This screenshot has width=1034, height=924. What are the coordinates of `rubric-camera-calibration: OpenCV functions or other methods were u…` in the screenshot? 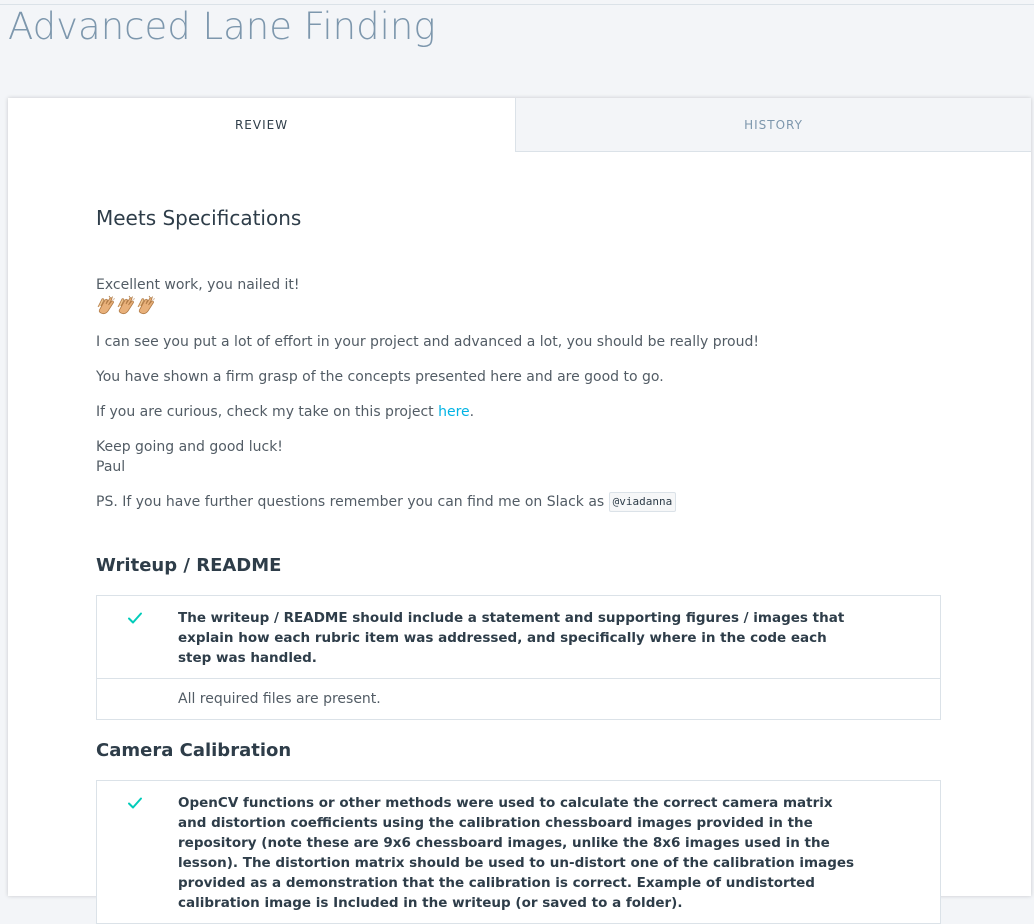 It's located at (518, 852).